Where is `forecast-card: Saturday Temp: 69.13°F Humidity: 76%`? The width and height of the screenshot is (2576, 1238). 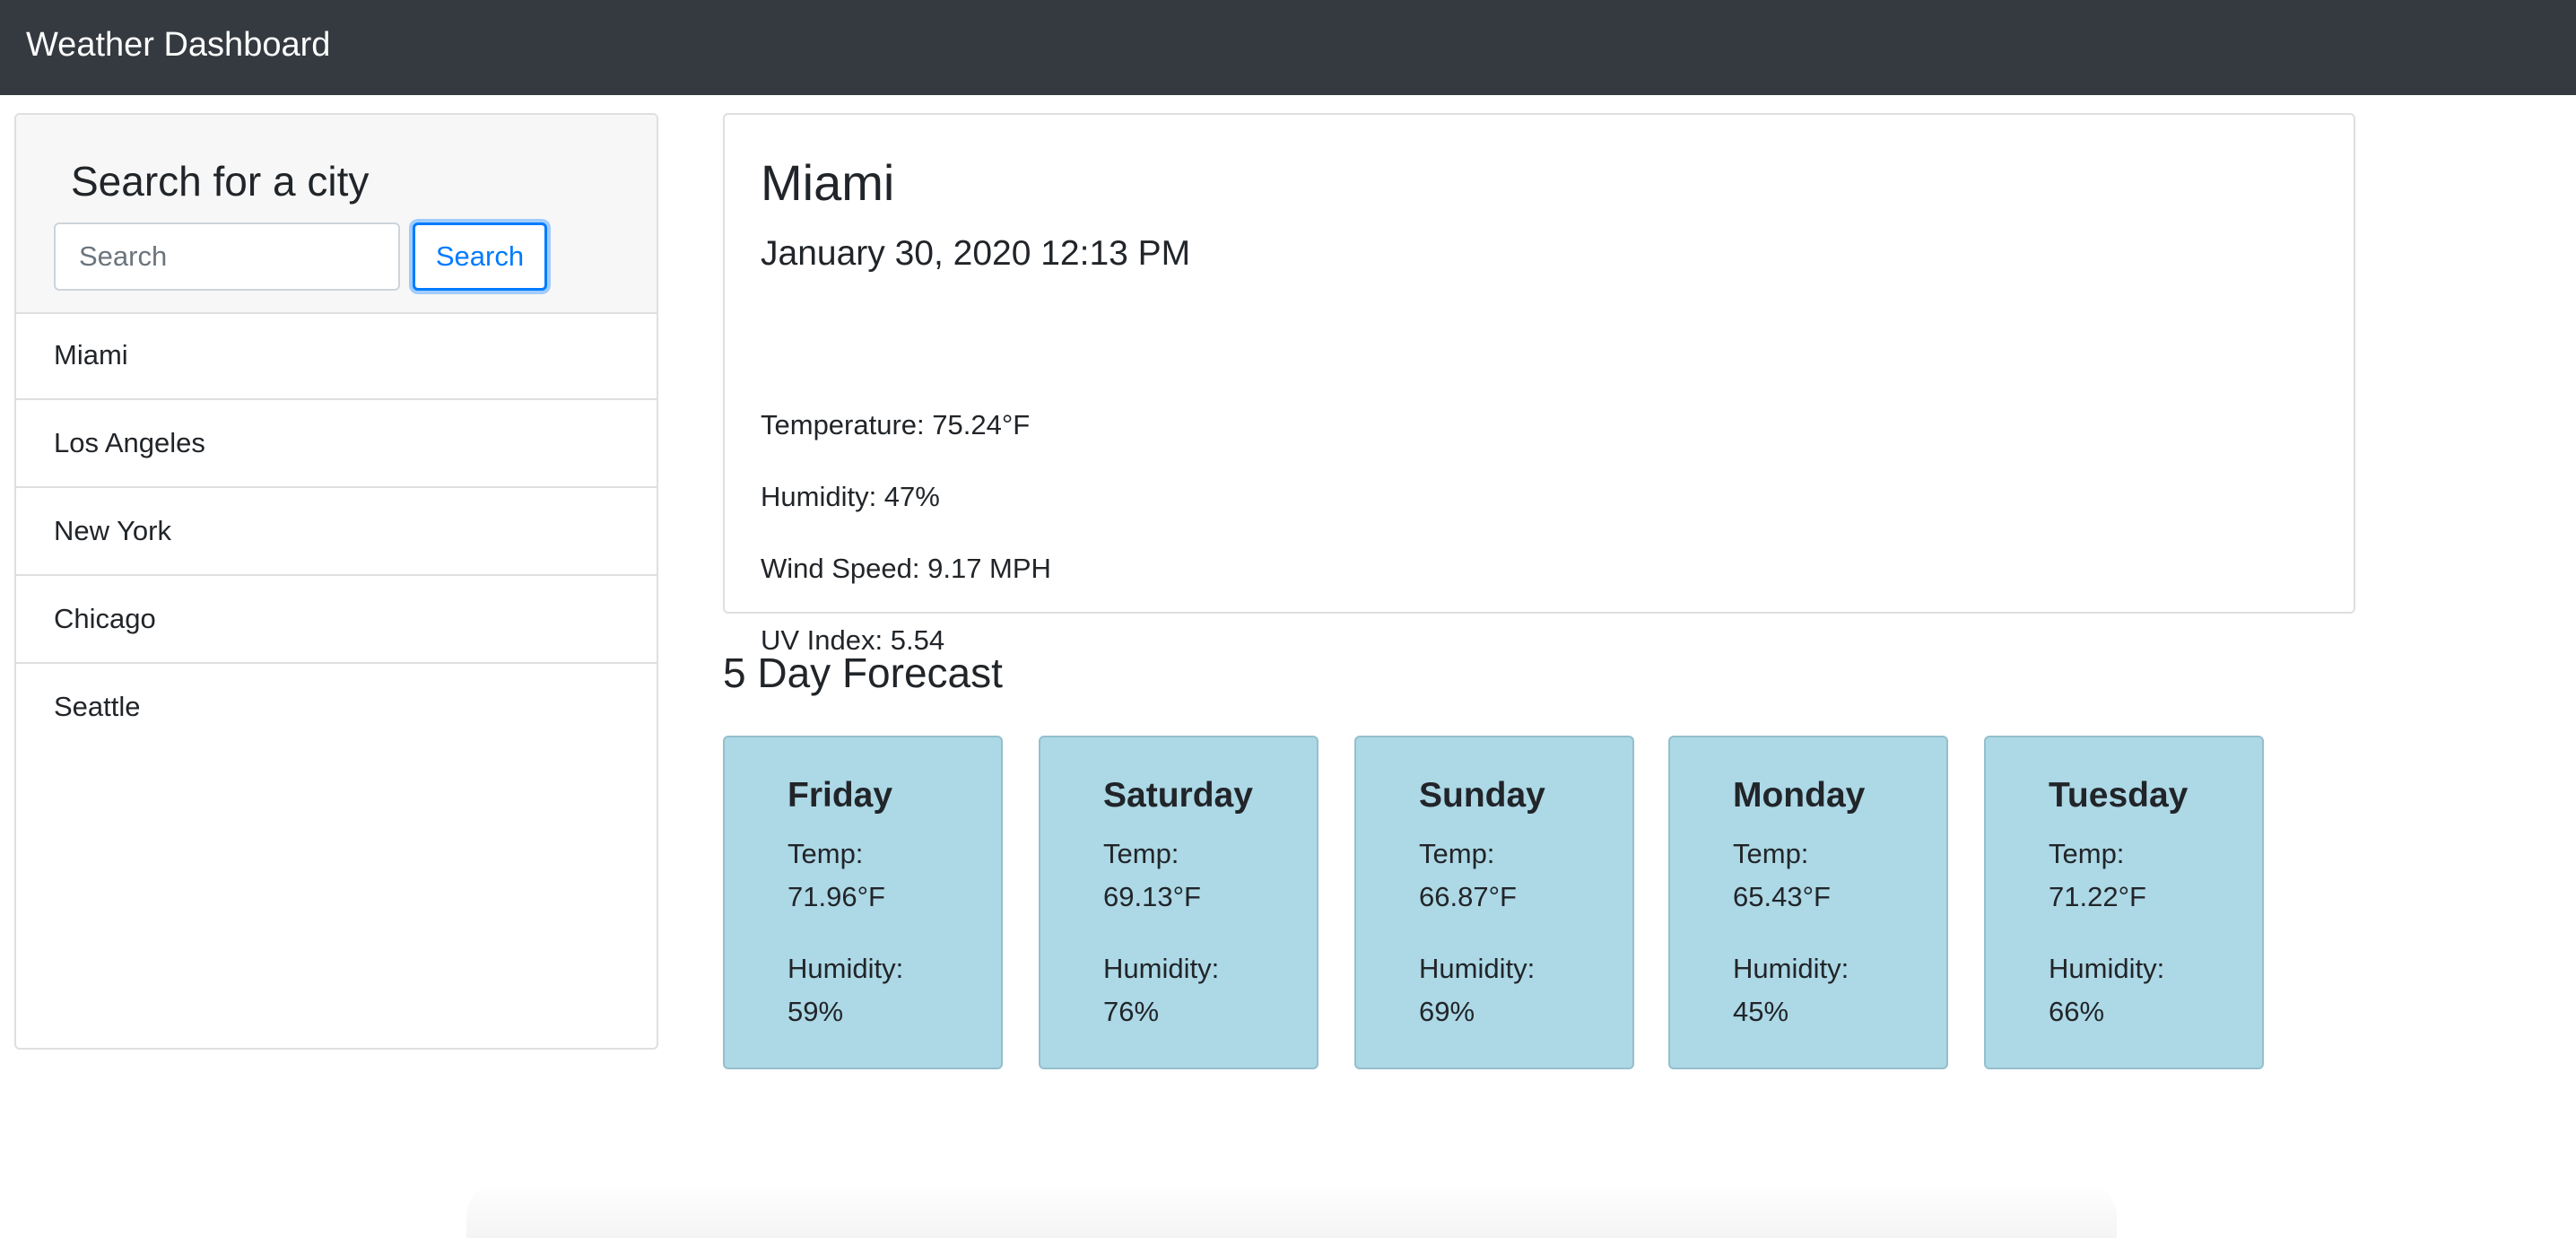 forecast-card: Saturday Temp: 69.13°F Humidity: 76% is located at coordinates (1178, 902).